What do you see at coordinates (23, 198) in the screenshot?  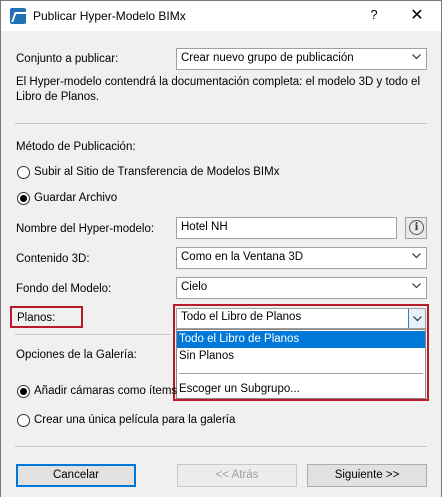 I see `radio-save-file` at bounding box center [23, 198].